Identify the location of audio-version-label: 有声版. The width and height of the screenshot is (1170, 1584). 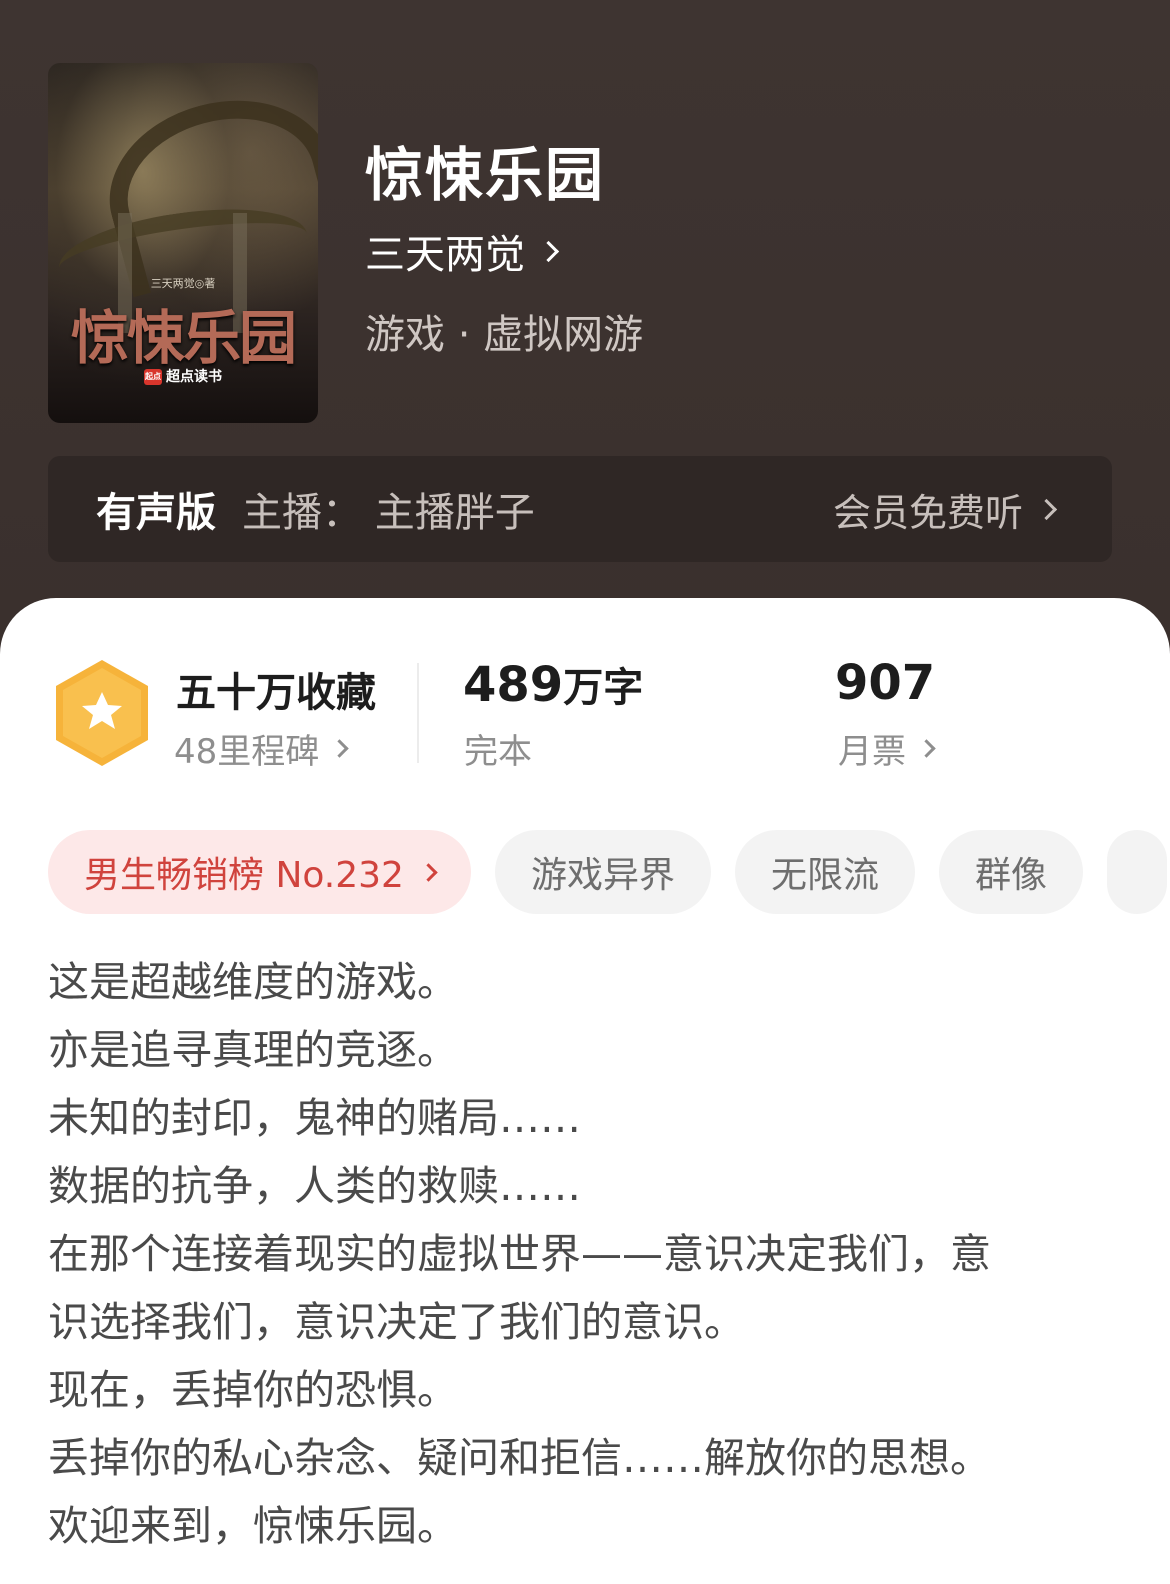
(156, 513).